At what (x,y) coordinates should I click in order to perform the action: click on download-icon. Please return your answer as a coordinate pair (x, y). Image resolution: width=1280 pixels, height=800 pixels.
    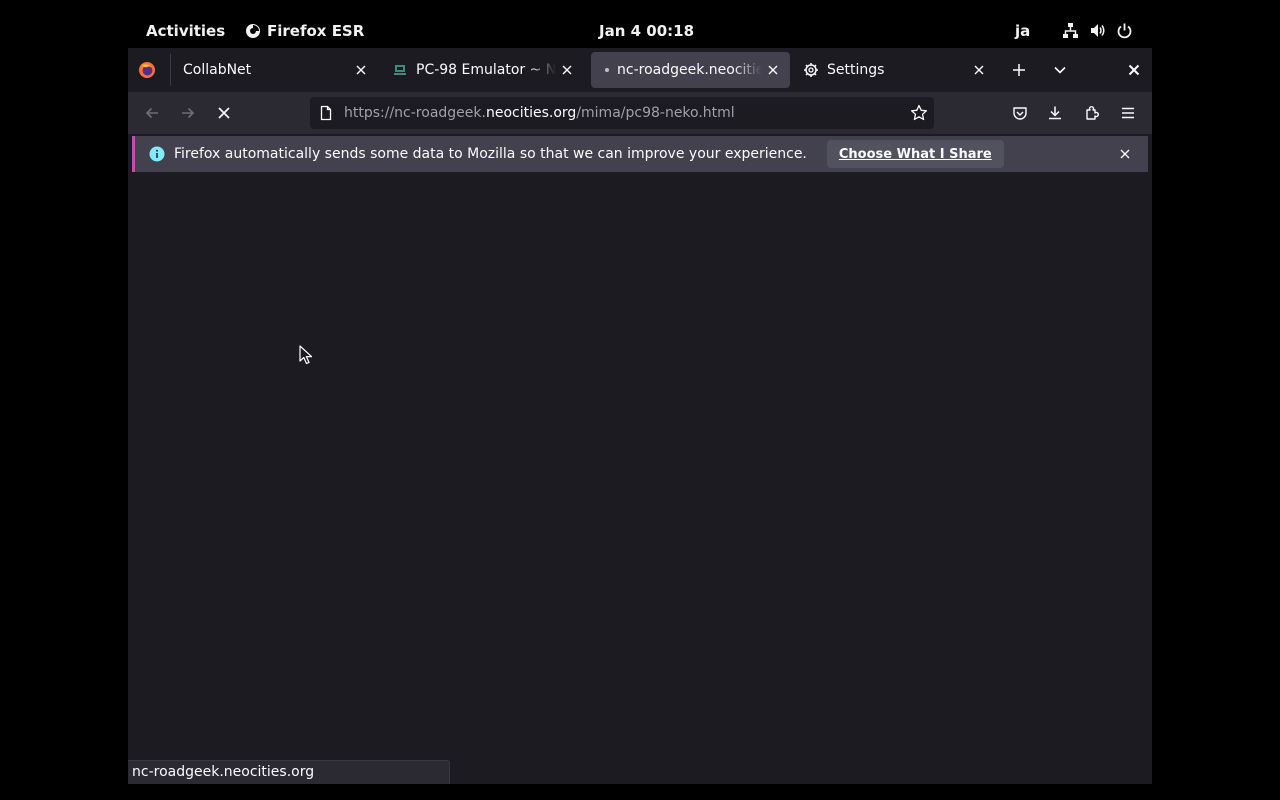
    Looking at the image, I should click on (1055, 113).